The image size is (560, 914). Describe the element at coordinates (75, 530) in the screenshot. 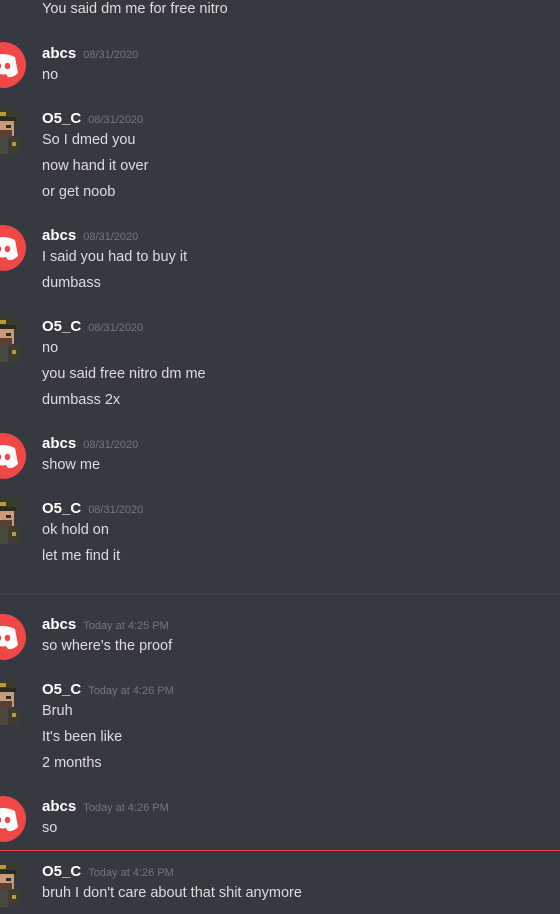

I see `message-text: ok hold on` at that location.